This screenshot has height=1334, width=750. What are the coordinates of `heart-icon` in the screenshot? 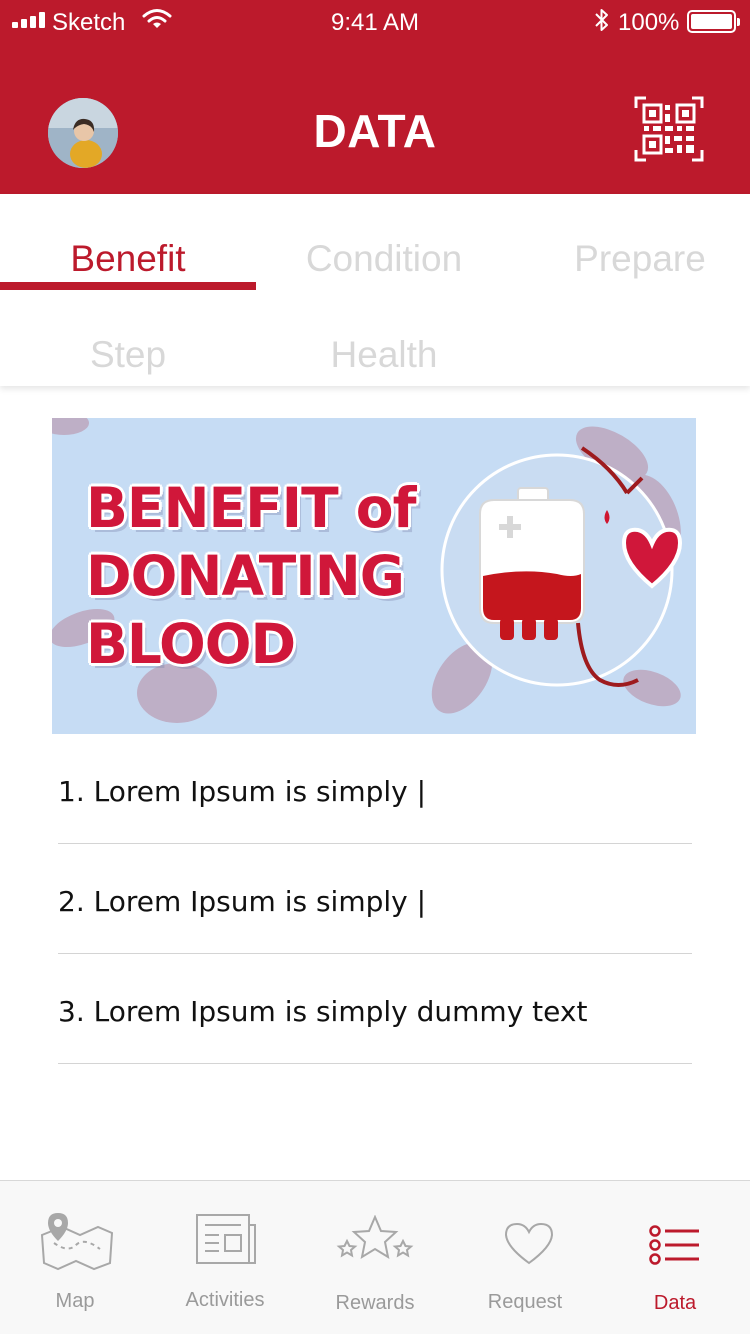 It's located at (529, 1243).